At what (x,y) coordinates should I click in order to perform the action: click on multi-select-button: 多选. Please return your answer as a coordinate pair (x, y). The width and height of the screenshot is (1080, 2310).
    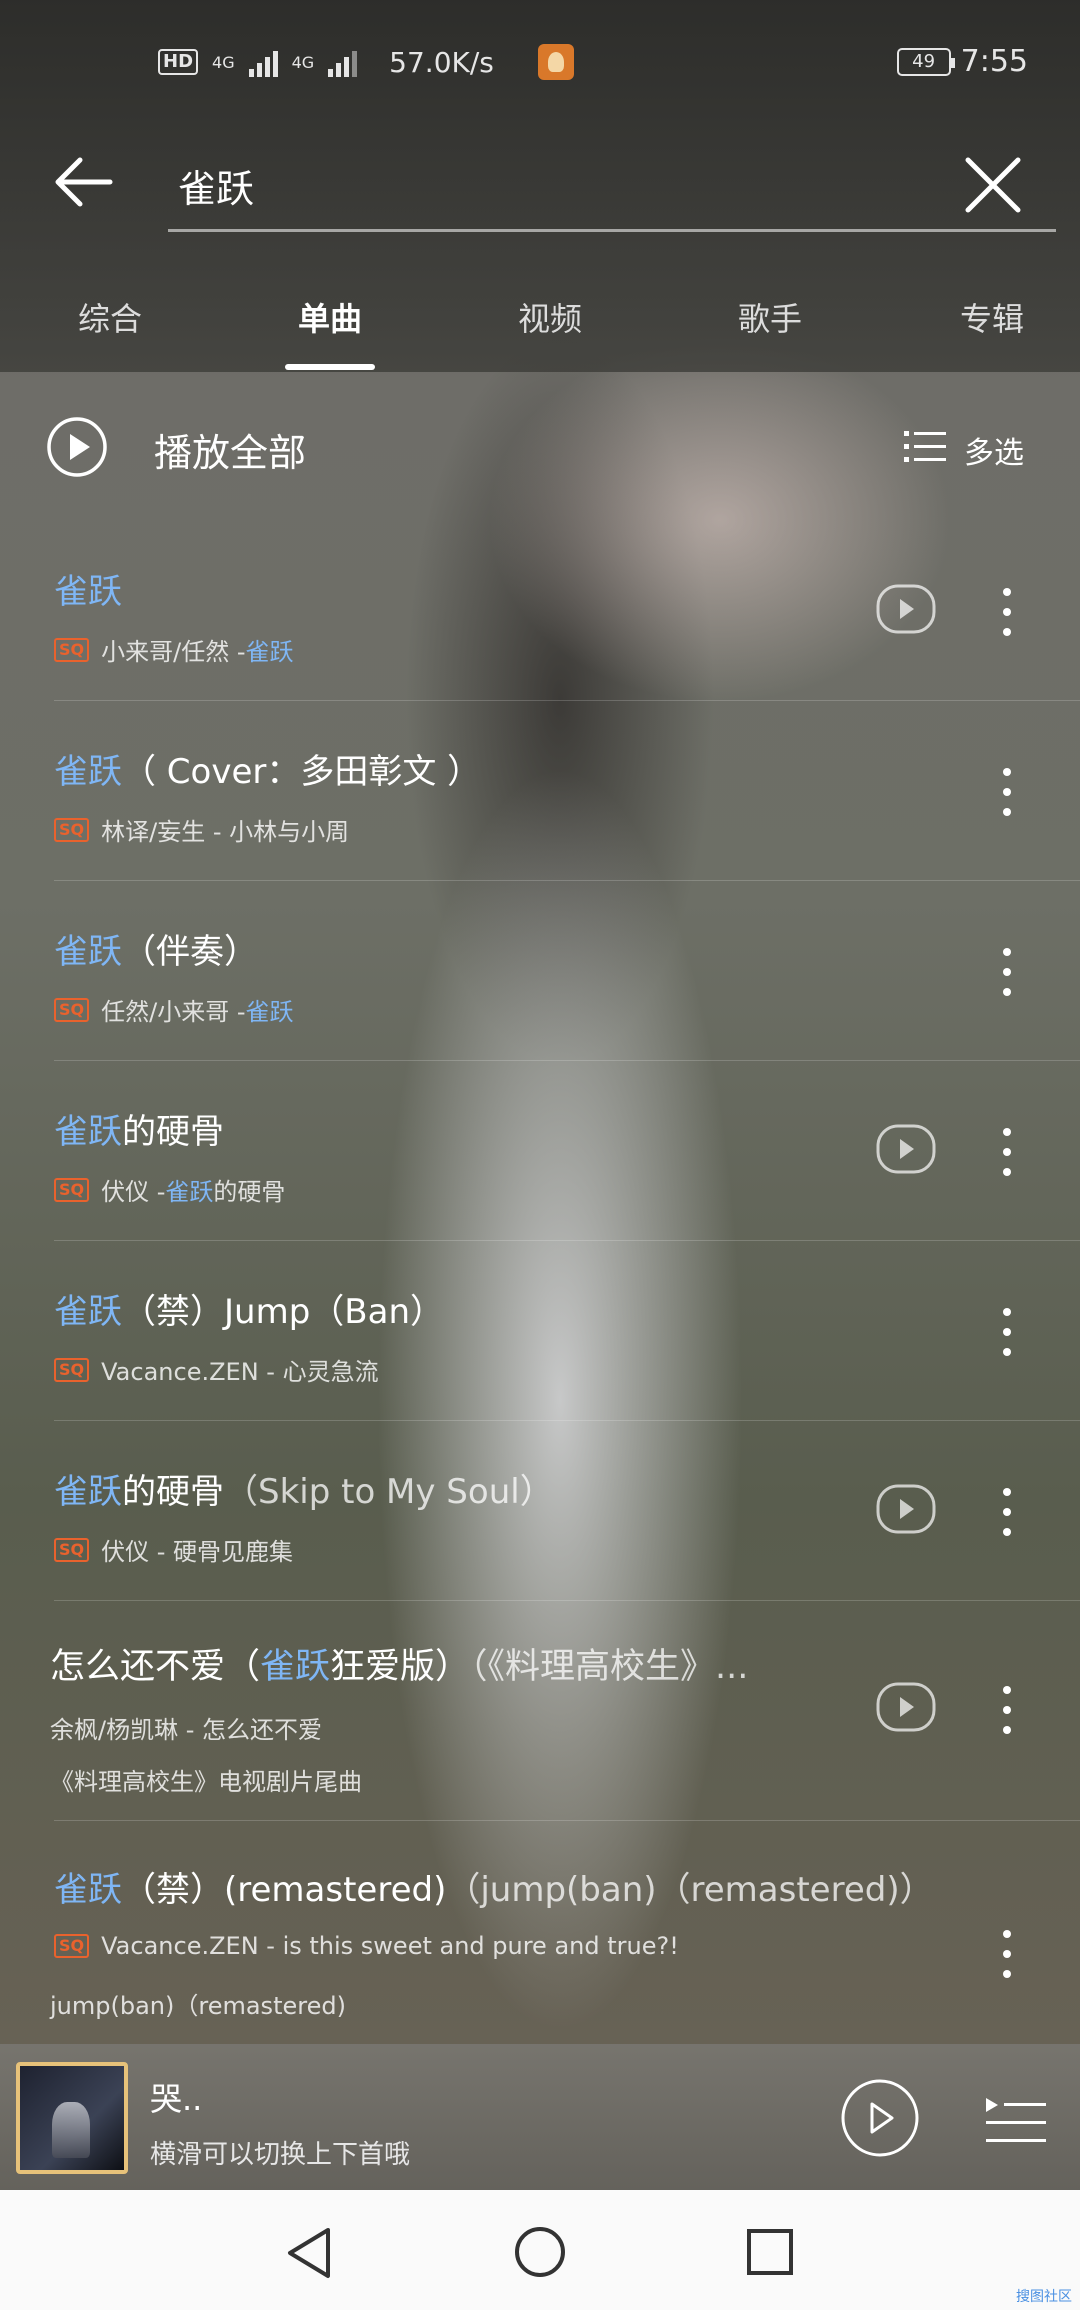
    Looking at the image, I should click on (994, 450).